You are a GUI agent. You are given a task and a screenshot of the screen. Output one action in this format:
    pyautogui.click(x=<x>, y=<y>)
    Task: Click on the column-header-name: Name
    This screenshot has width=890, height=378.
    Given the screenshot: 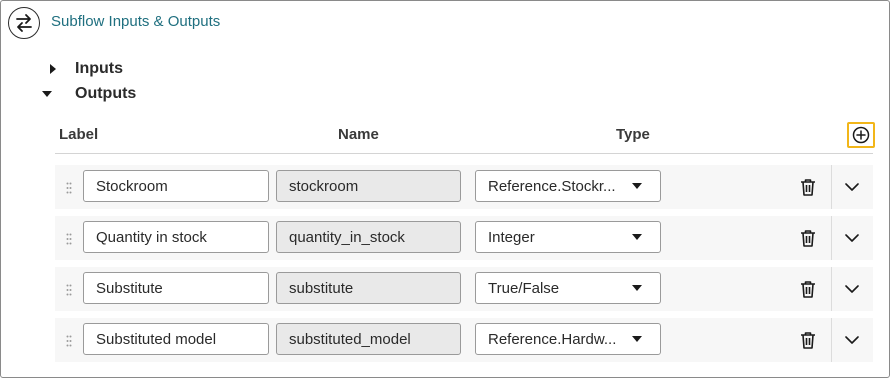 What is the action you would take?
    pyautogui.click(x=358, y=134)
    